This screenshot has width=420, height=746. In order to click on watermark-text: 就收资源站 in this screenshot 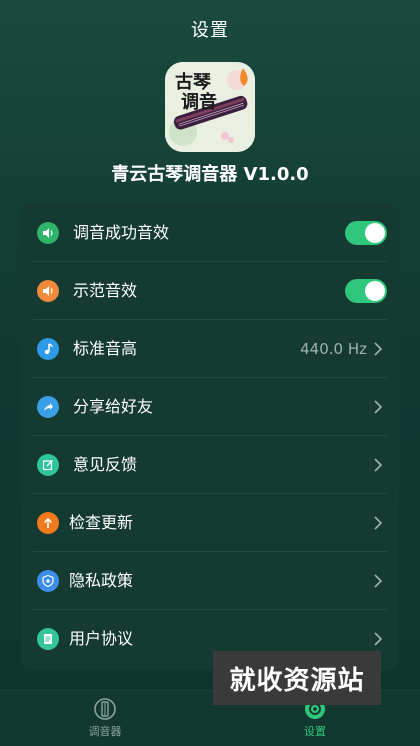, I will do `click(297, 680)`.